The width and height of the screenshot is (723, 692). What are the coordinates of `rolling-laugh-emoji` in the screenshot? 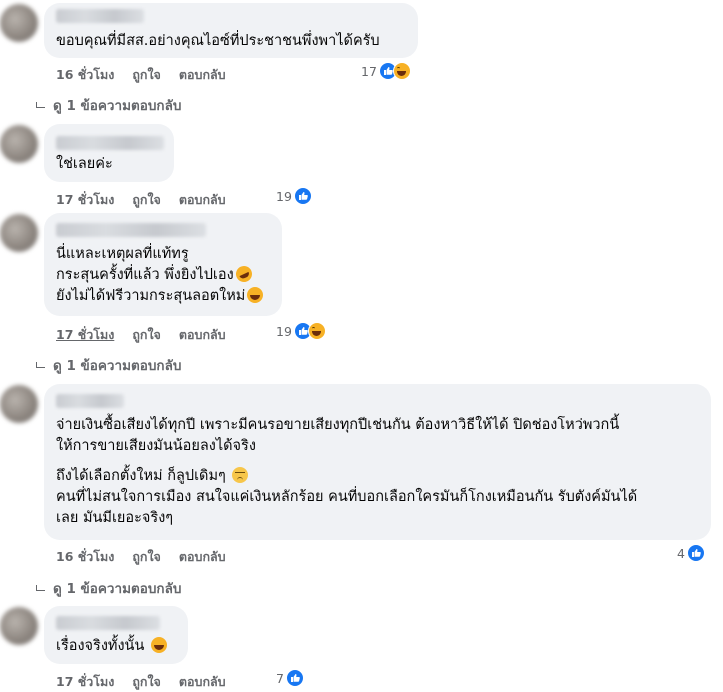 It's located at (244, 274).